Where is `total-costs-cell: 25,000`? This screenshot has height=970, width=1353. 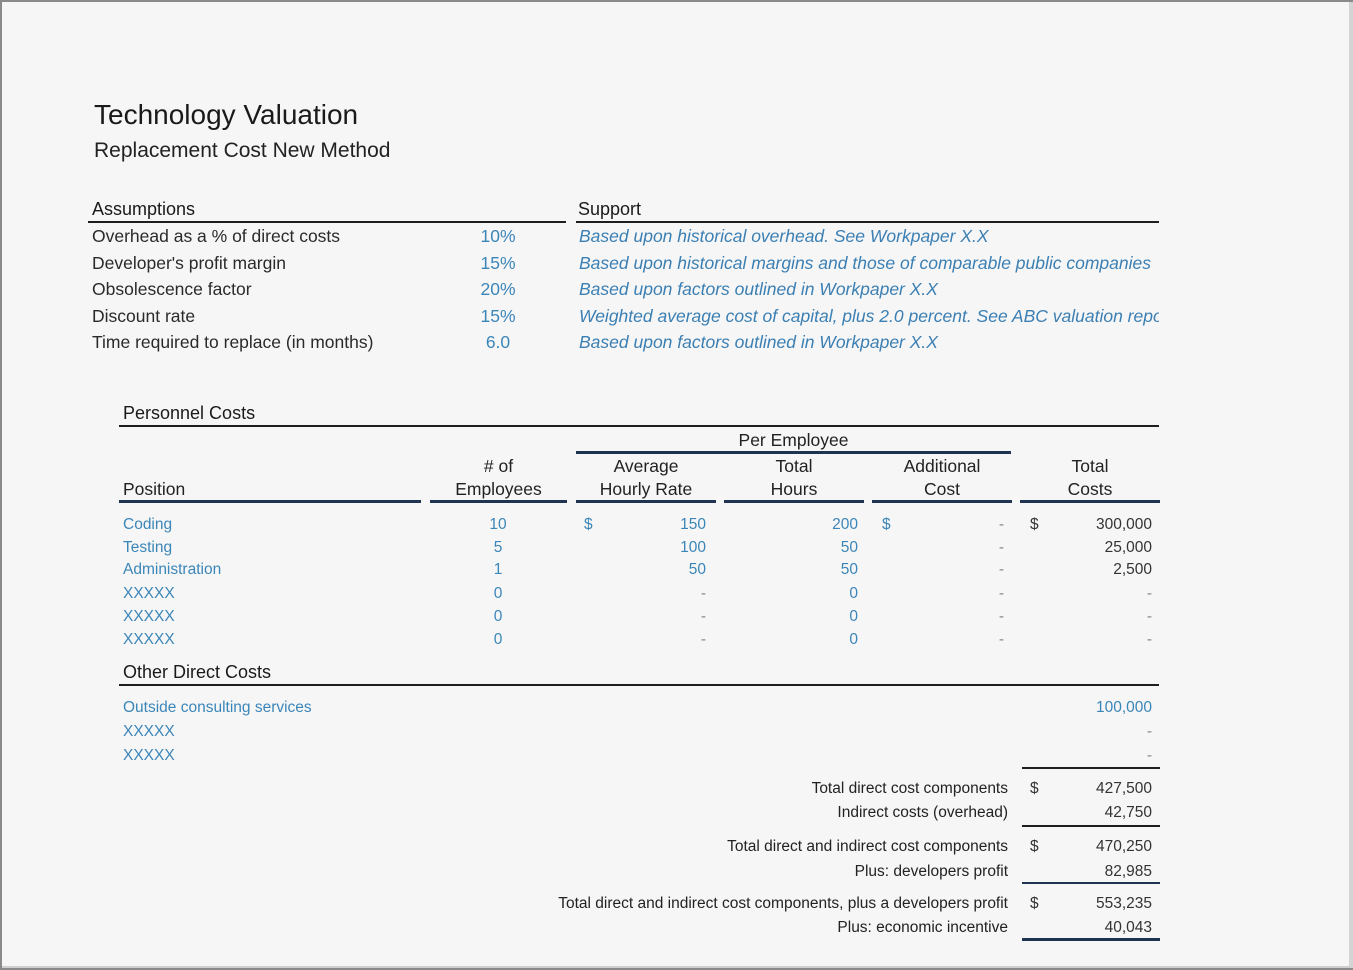 total-costs-cell: 25,000 is located at coordinates (1128, 547).